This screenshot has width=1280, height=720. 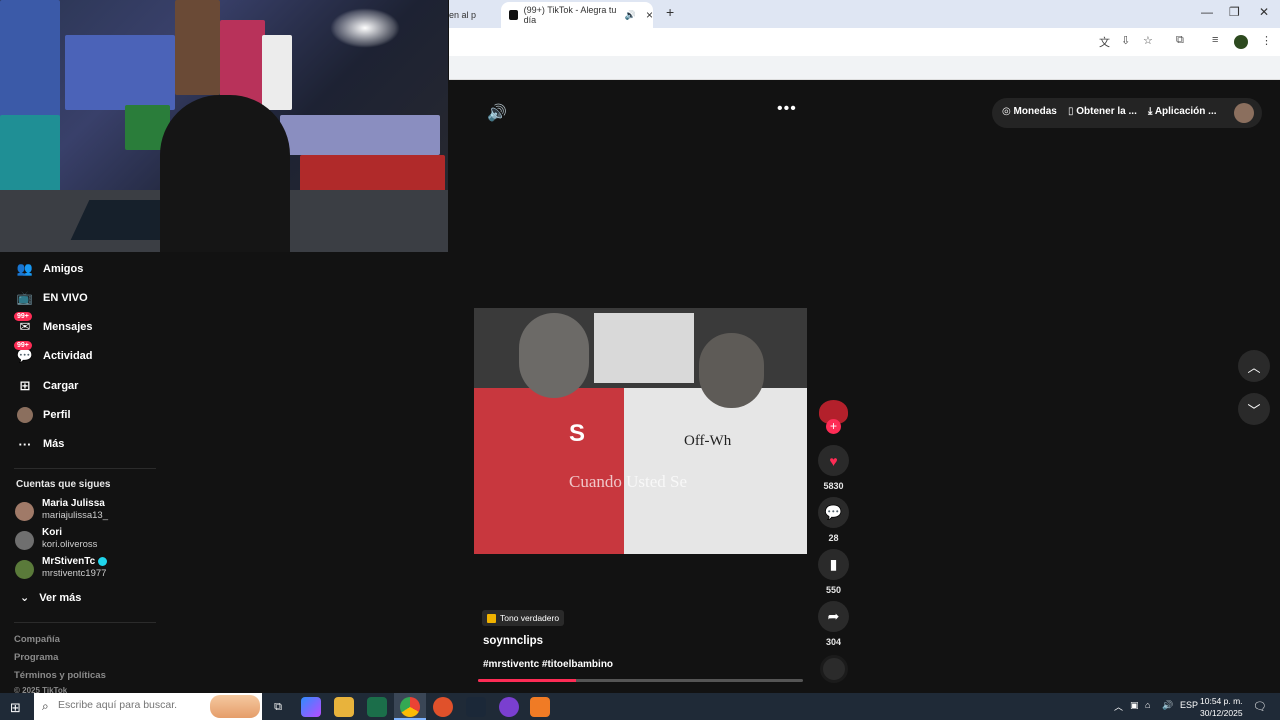 I want to click on browser-tab-tiktok: (99+) TikTok - Alegra tu día 🔊 ×, so click(x=577, y=15).